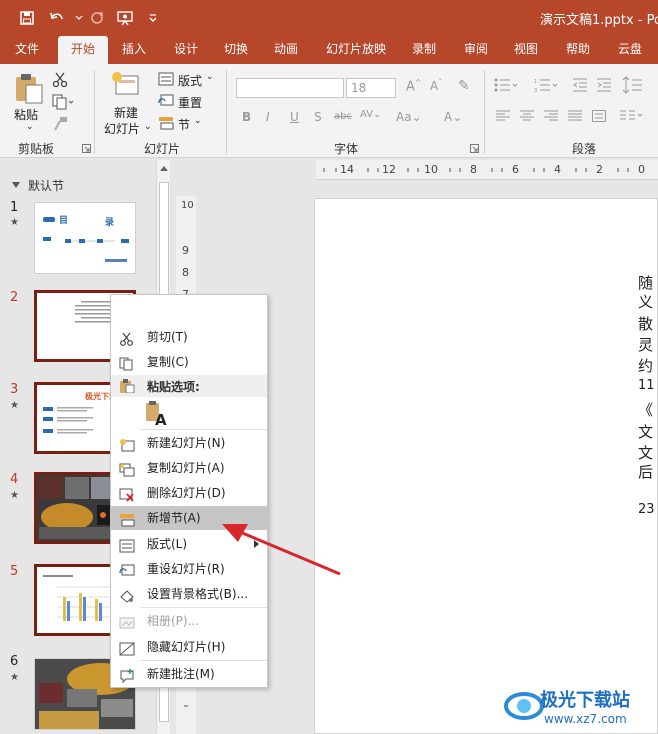 The image size is (658, 734). Describe the element at coordinates (281, 550) in the screenshot. I see `annotation-arrow-icon` at that location.